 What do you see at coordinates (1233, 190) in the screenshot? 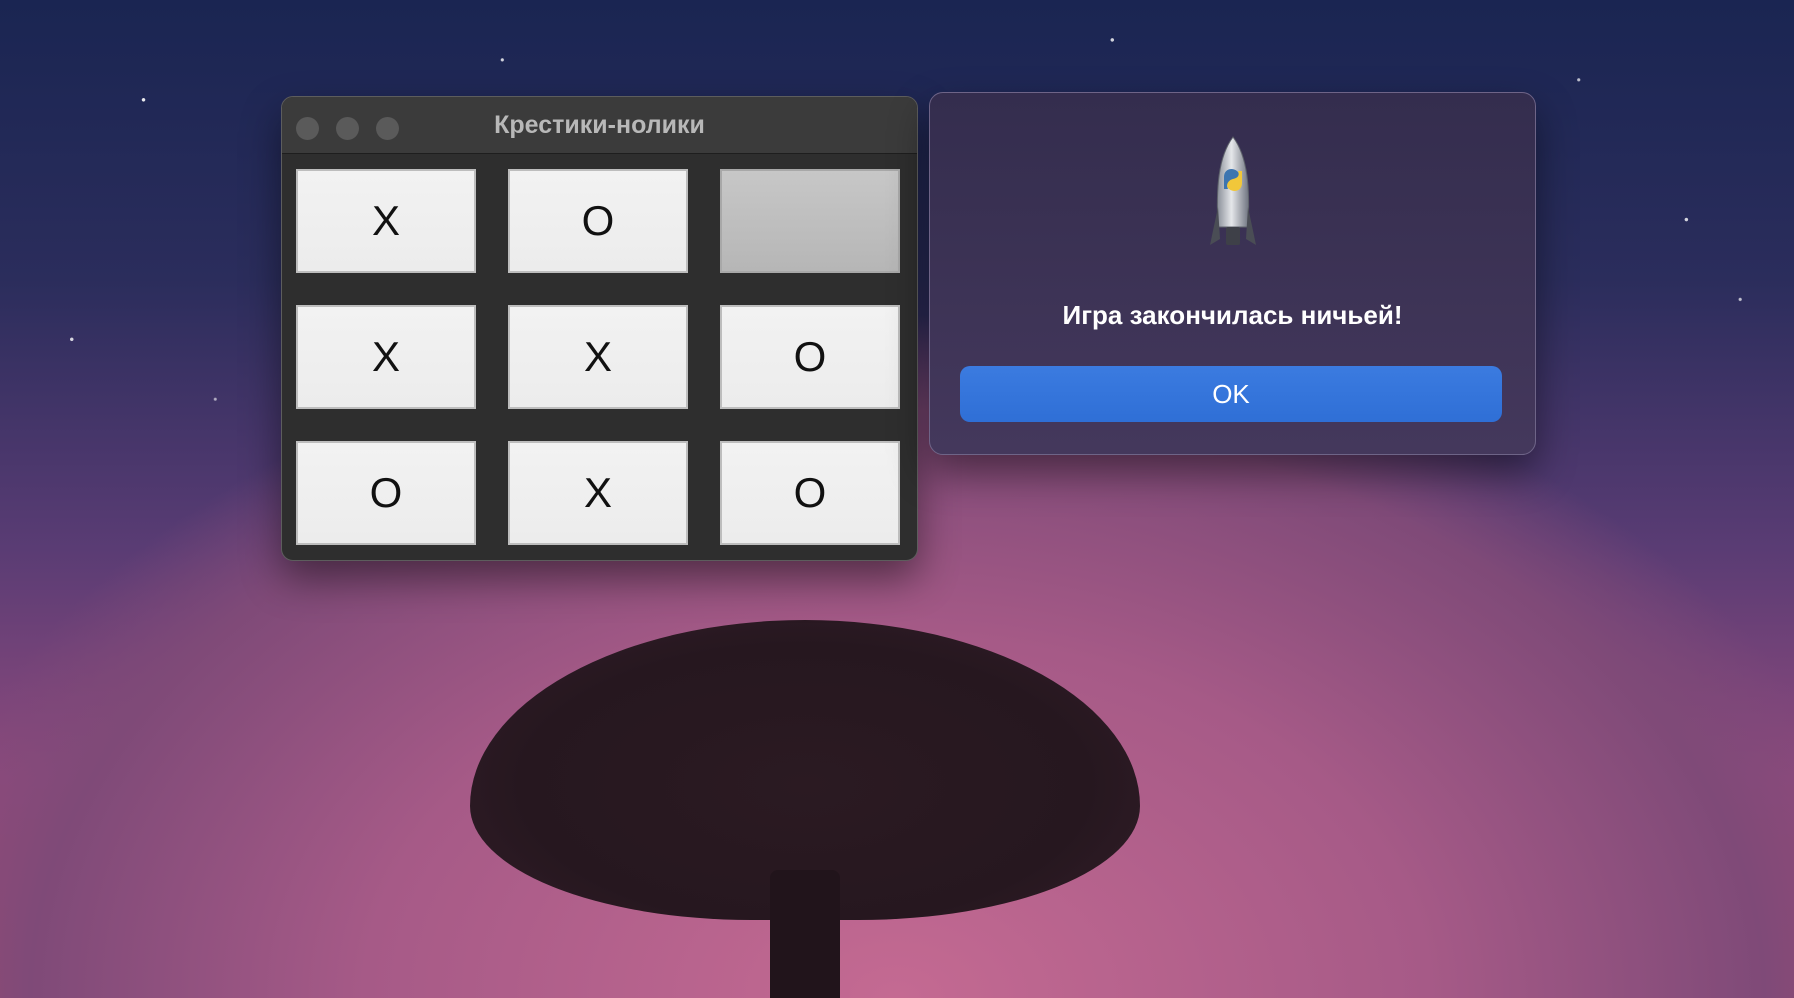
I see `python-rocket-icon` at bounding box center [1233, 190].